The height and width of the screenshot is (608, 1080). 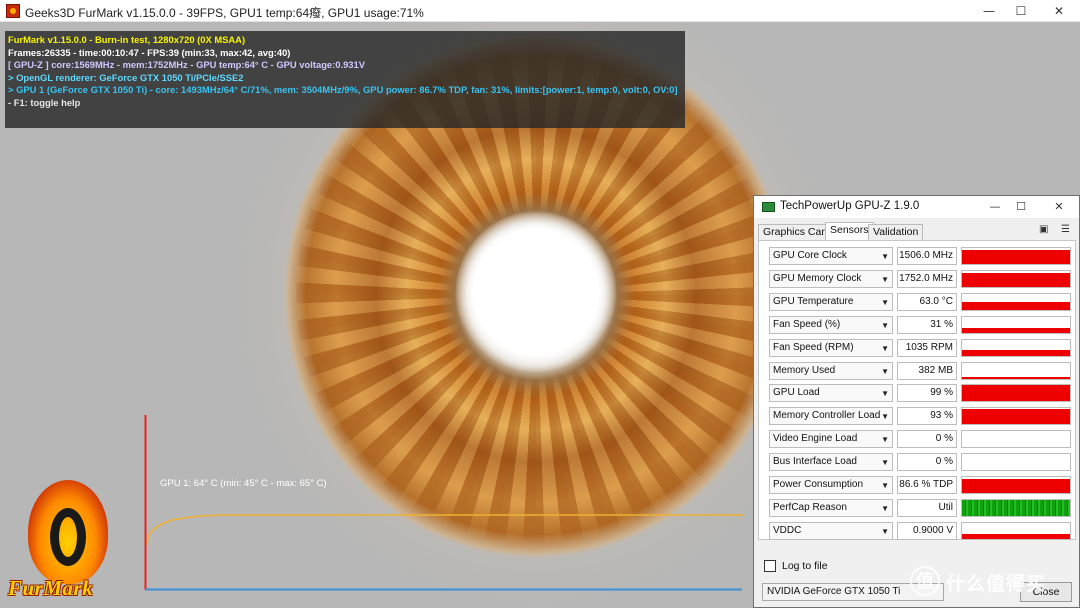 I want to click on sensor-name-dropdown: Fan Speed (RPM) ▼, so click(x=831, y=347).